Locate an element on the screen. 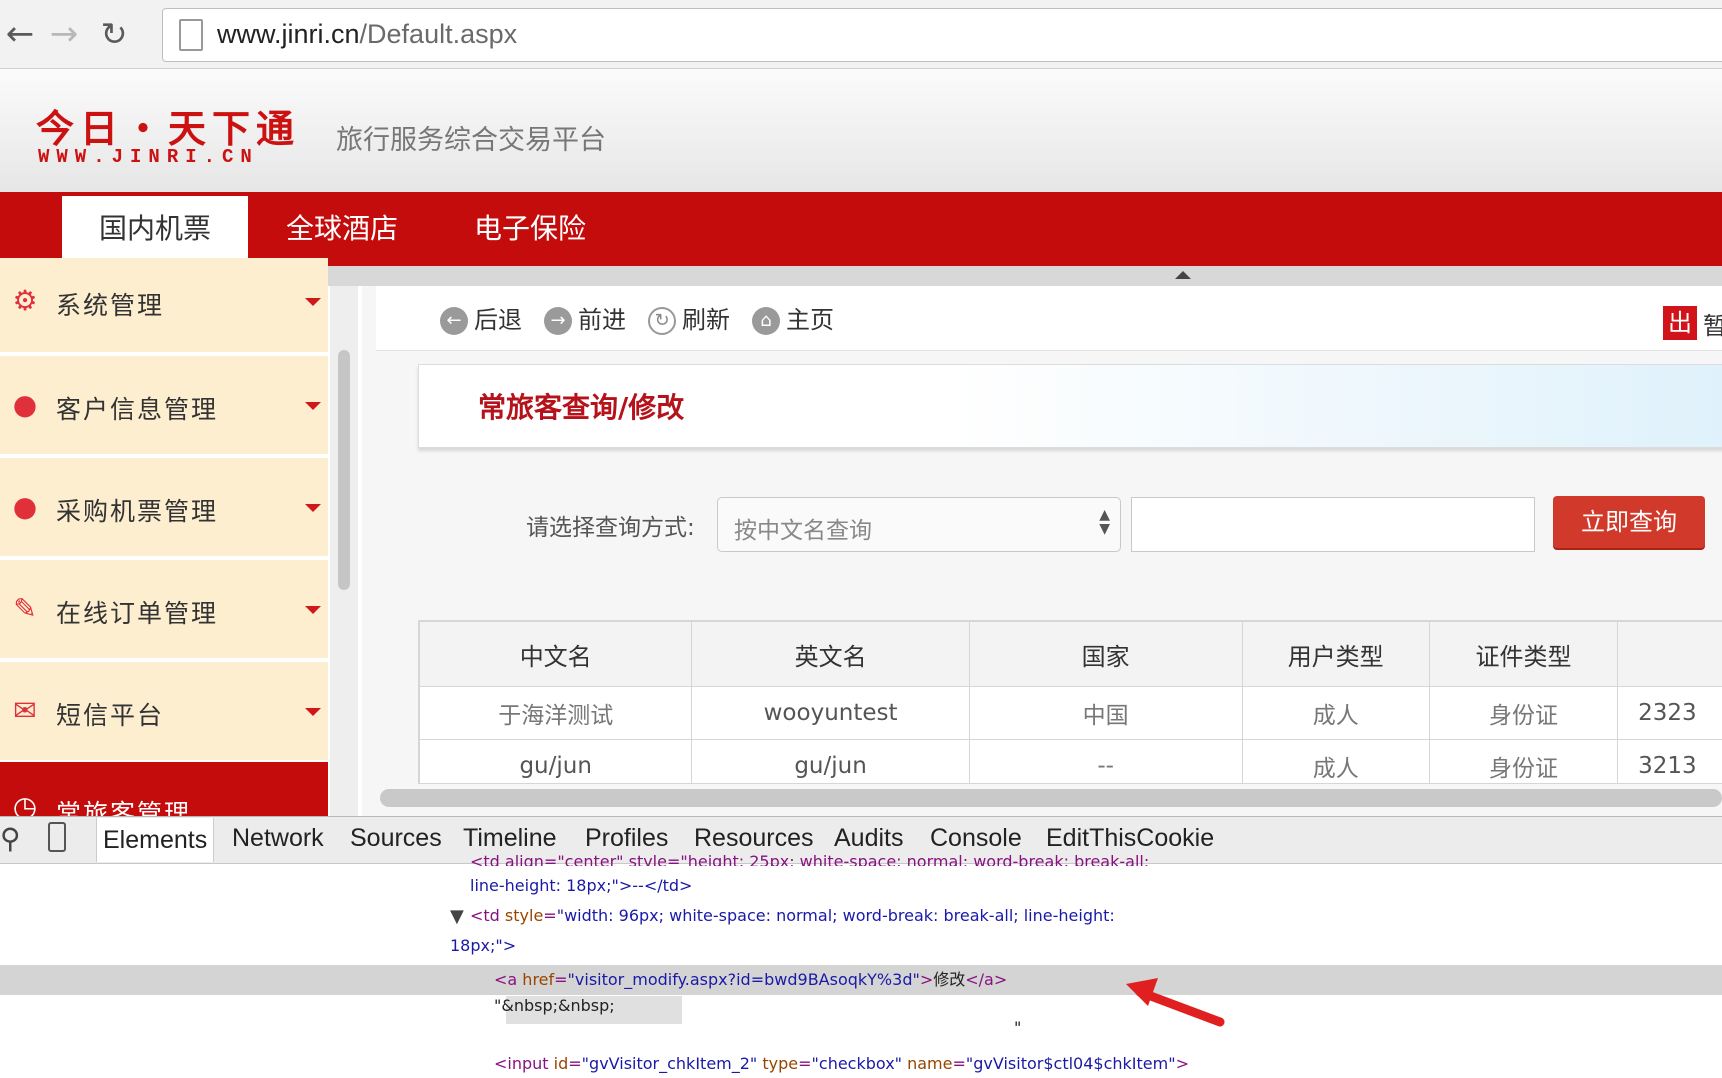 This screenshot has height=1078, width=1722. forward-arrow-icon: → is located at coordinates (558, 321).